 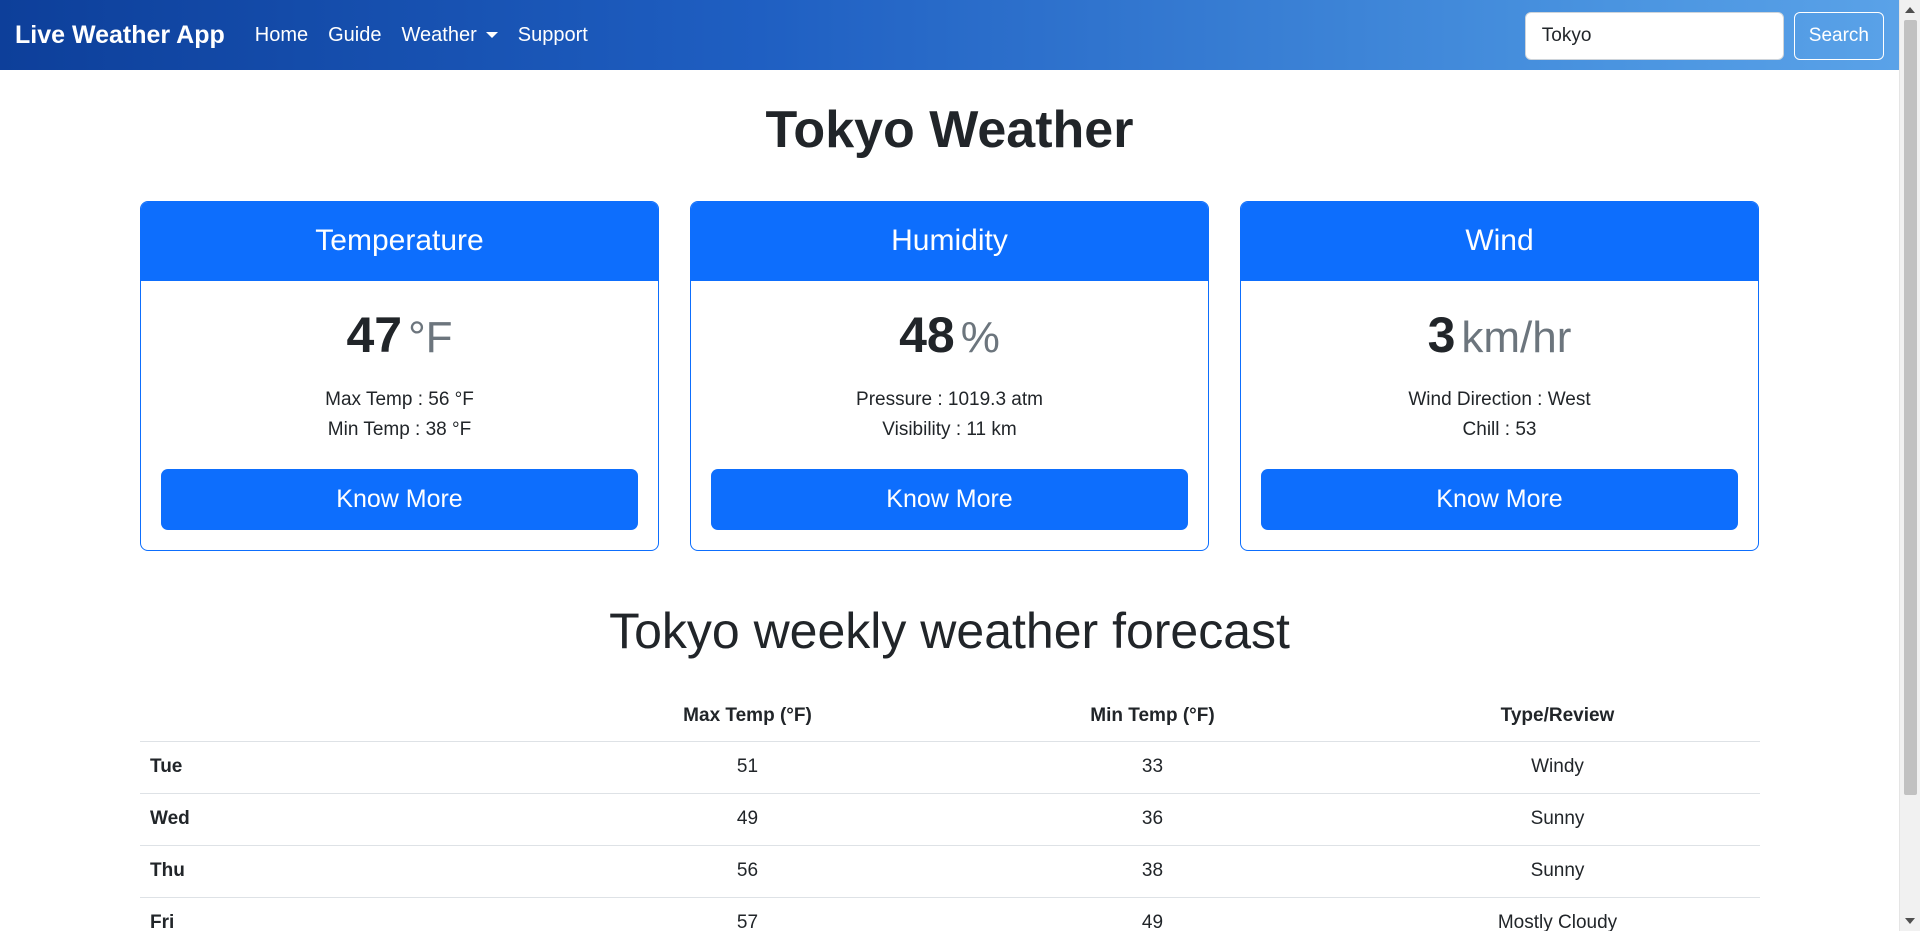 I want to click on table-row: Fri 57 49 Mostly Cloudy, so click(x=950, y=914).